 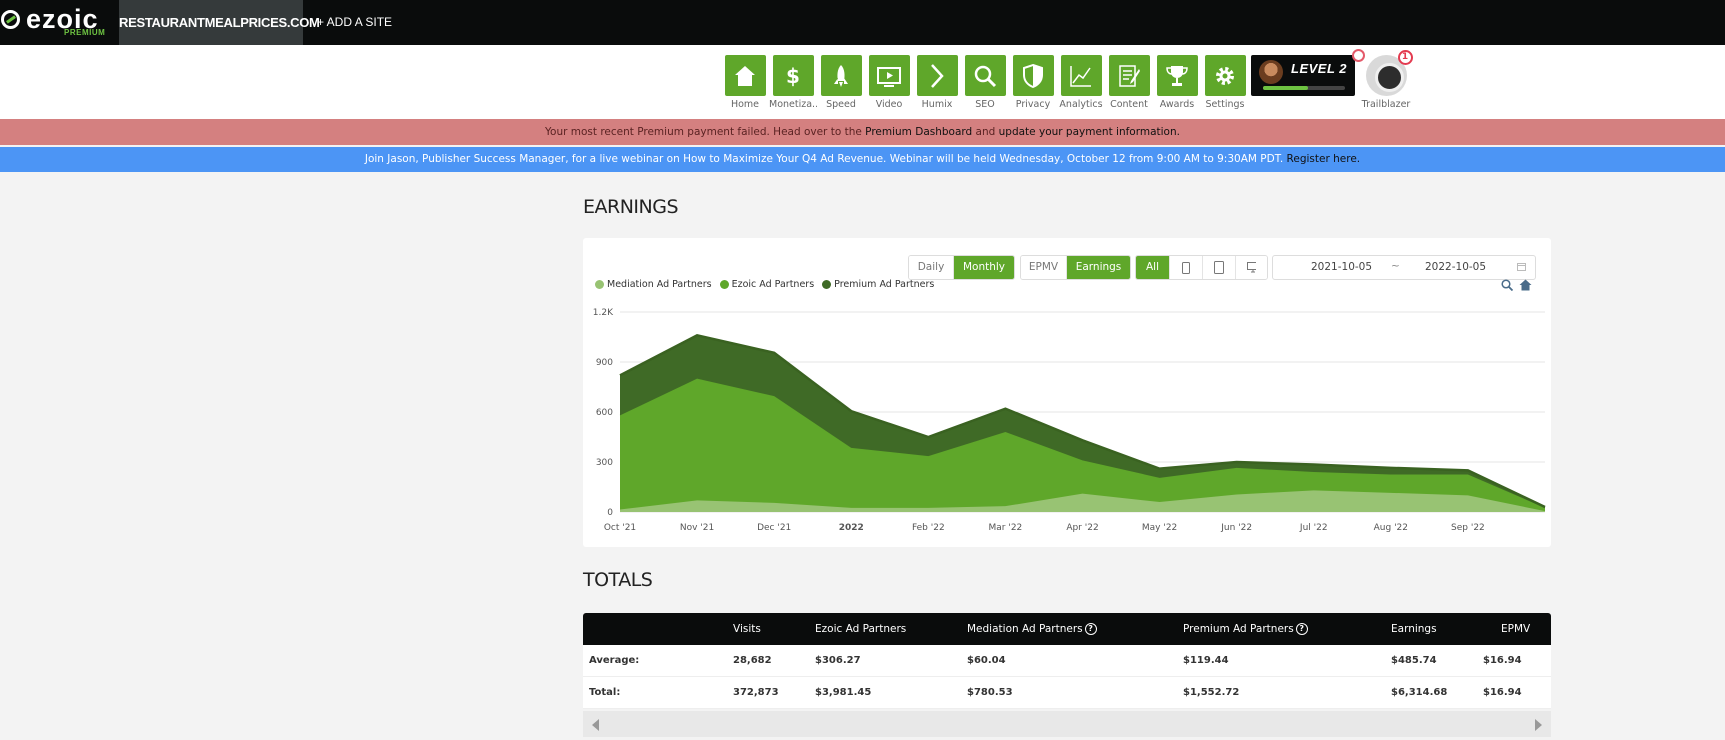 I want to click on line-chart-icon, so click(x=1080, y=76).